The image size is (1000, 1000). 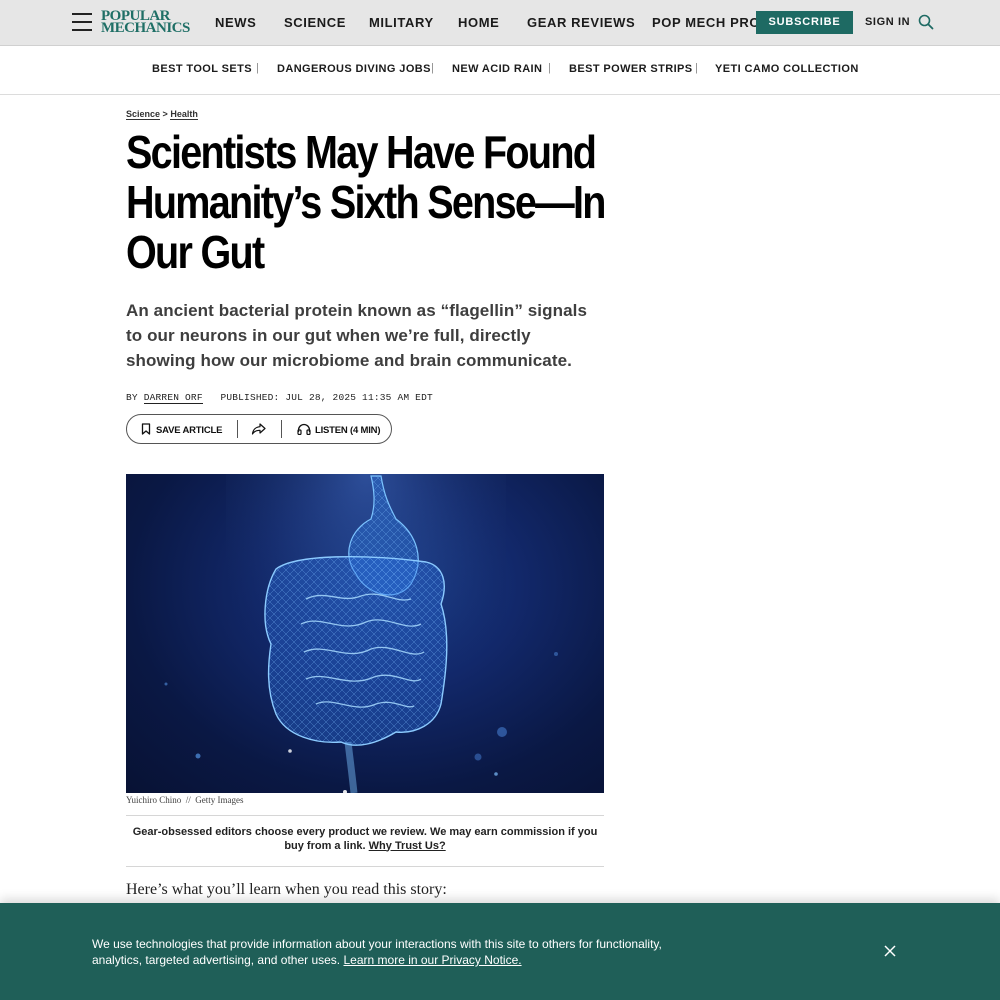 What do you see at coordinates (478, 22) in the screenshot?
I see `nav-home: HOME` at bounding box center [478, 22].